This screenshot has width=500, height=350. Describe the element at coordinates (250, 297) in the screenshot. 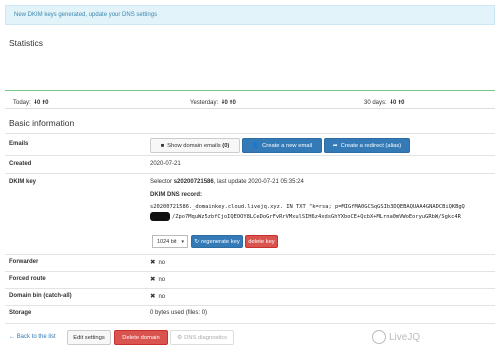

I see `domain-bin-row` at that location.